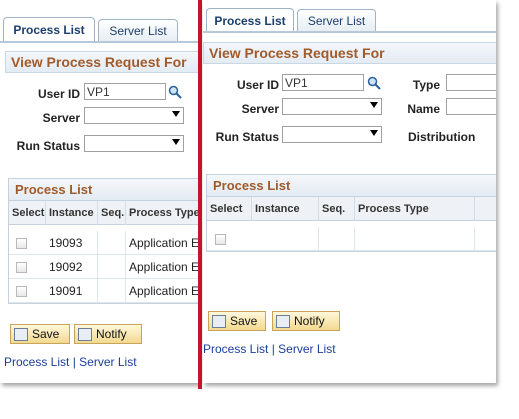  Describe the element at coordinates (471, 82) in the screenshot. I see `type-select` at that location.